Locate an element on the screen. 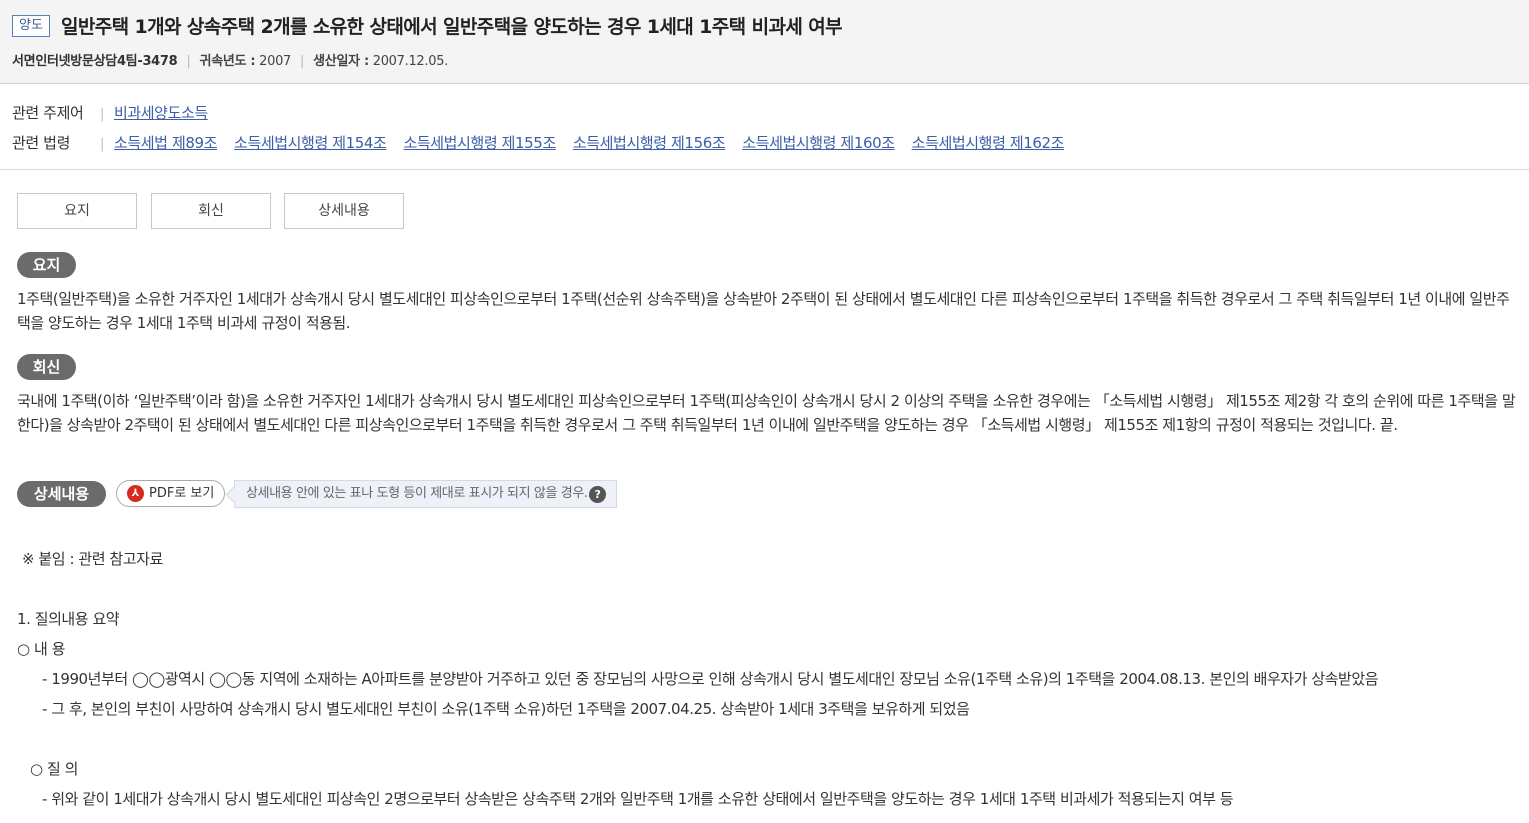  document-number: 서면인터넷방문상담4팀-3478 is located at coordinates (95, 61).